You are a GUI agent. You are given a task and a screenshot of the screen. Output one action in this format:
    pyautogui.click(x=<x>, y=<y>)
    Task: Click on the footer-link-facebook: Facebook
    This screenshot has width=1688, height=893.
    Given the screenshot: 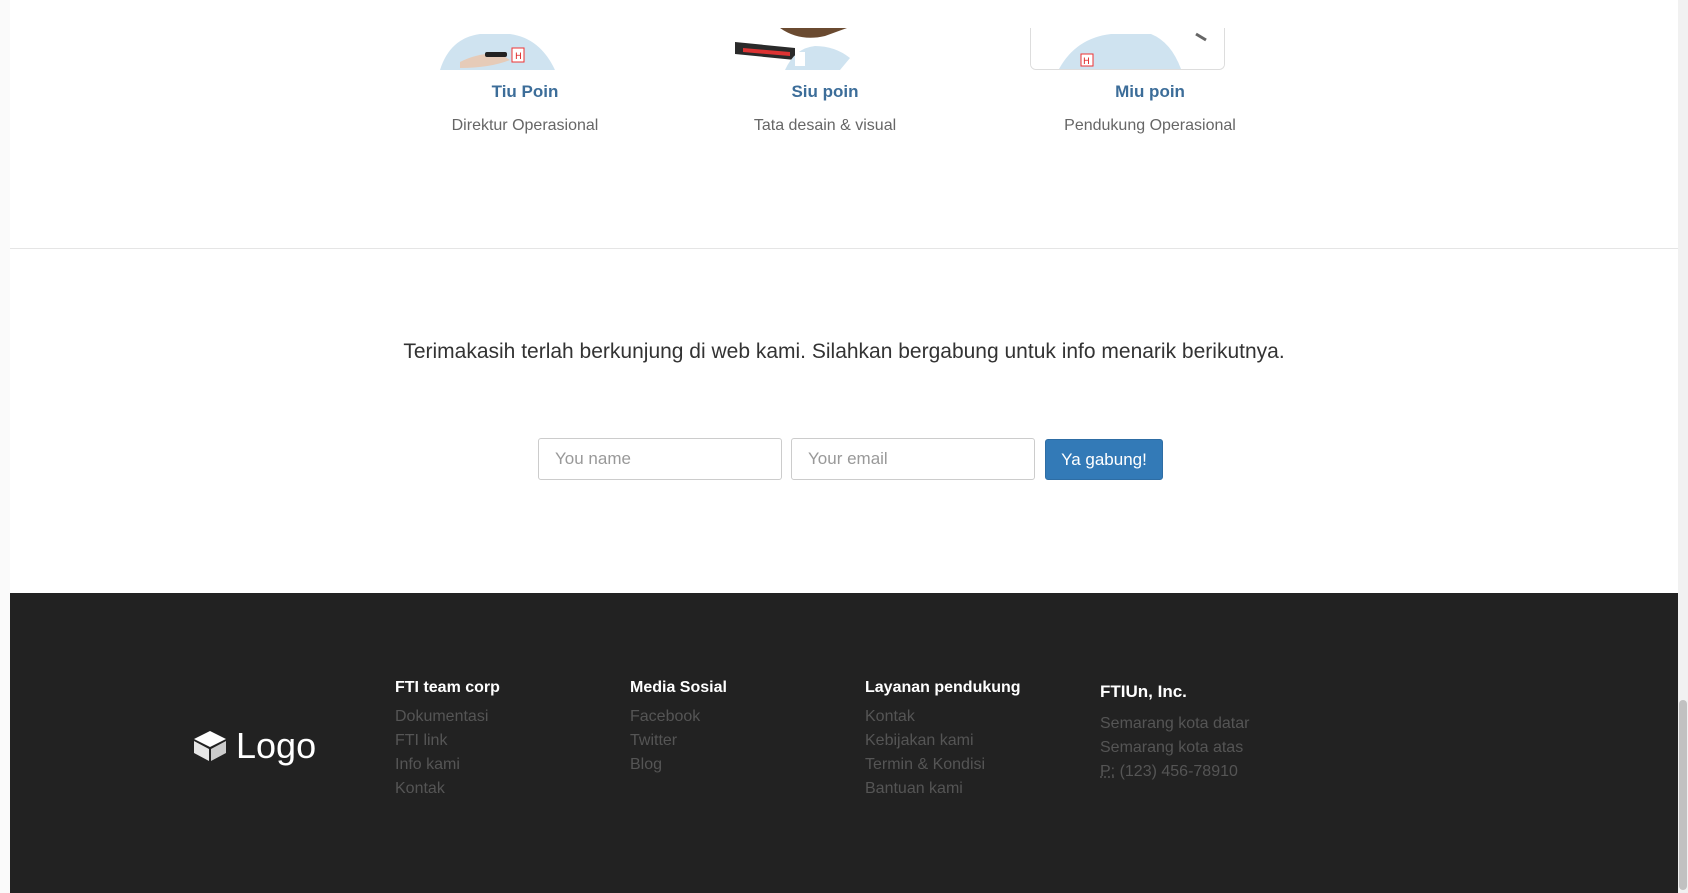 What is the action you would take?
    pyautogui.click(x=678, y=717)
    